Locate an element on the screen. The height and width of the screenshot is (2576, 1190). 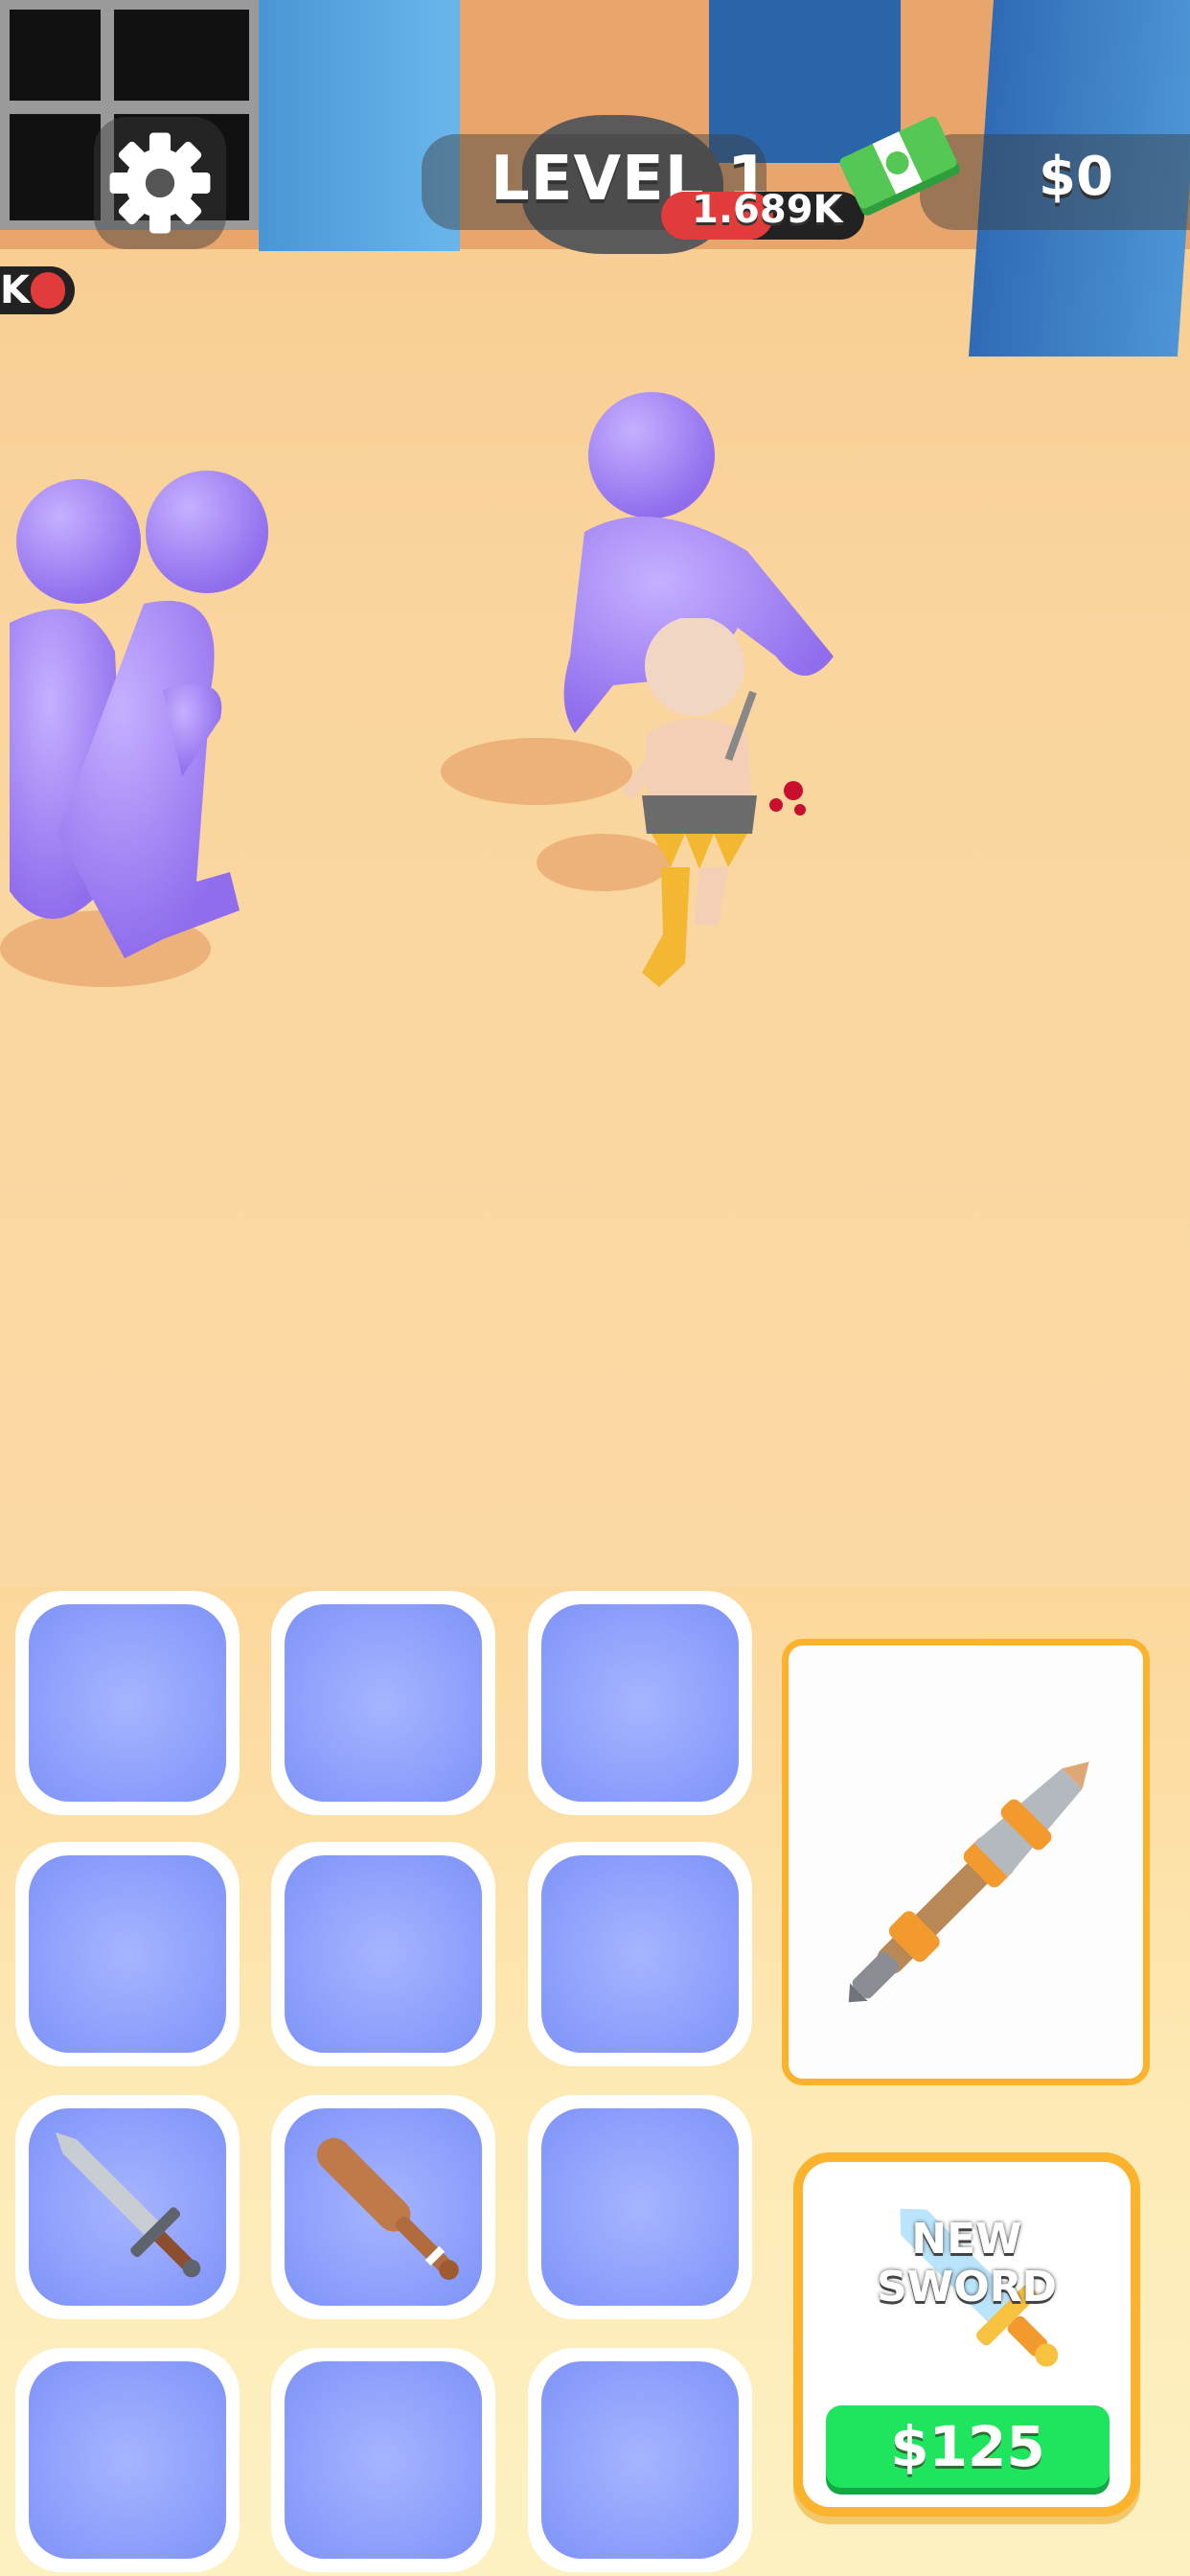
buy-price-button: $125 is located at coordinates (968, 2446).